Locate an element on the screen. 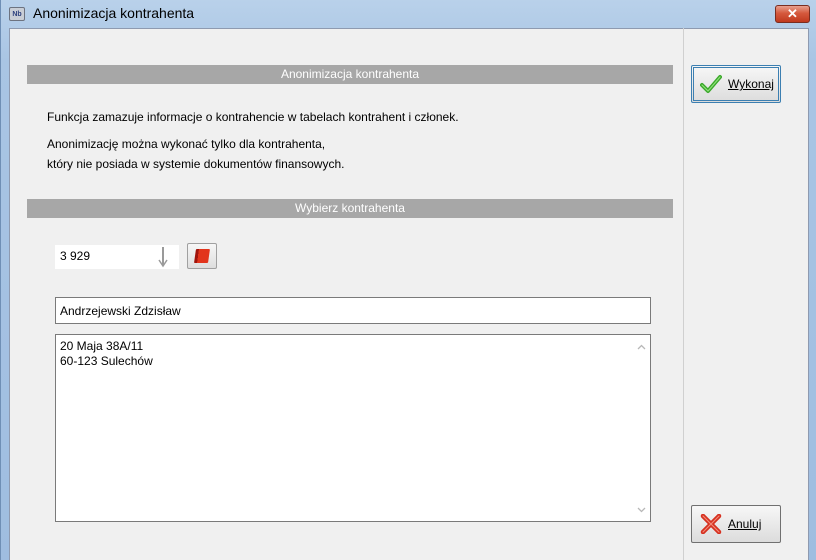 This screenshot has height=560, width=816. window-title: Anonimizacja kontrahenta is located at coordinates (114, 13).